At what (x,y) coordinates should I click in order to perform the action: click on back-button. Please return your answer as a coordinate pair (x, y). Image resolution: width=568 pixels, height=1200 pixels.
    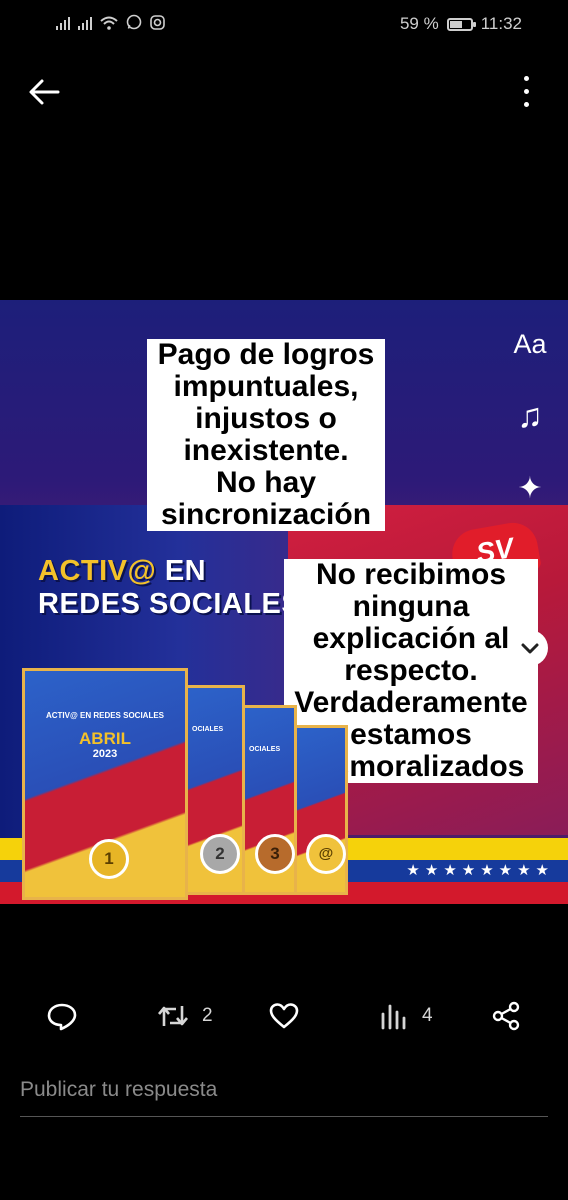
    Looking at the image, I should click on (46, 92).